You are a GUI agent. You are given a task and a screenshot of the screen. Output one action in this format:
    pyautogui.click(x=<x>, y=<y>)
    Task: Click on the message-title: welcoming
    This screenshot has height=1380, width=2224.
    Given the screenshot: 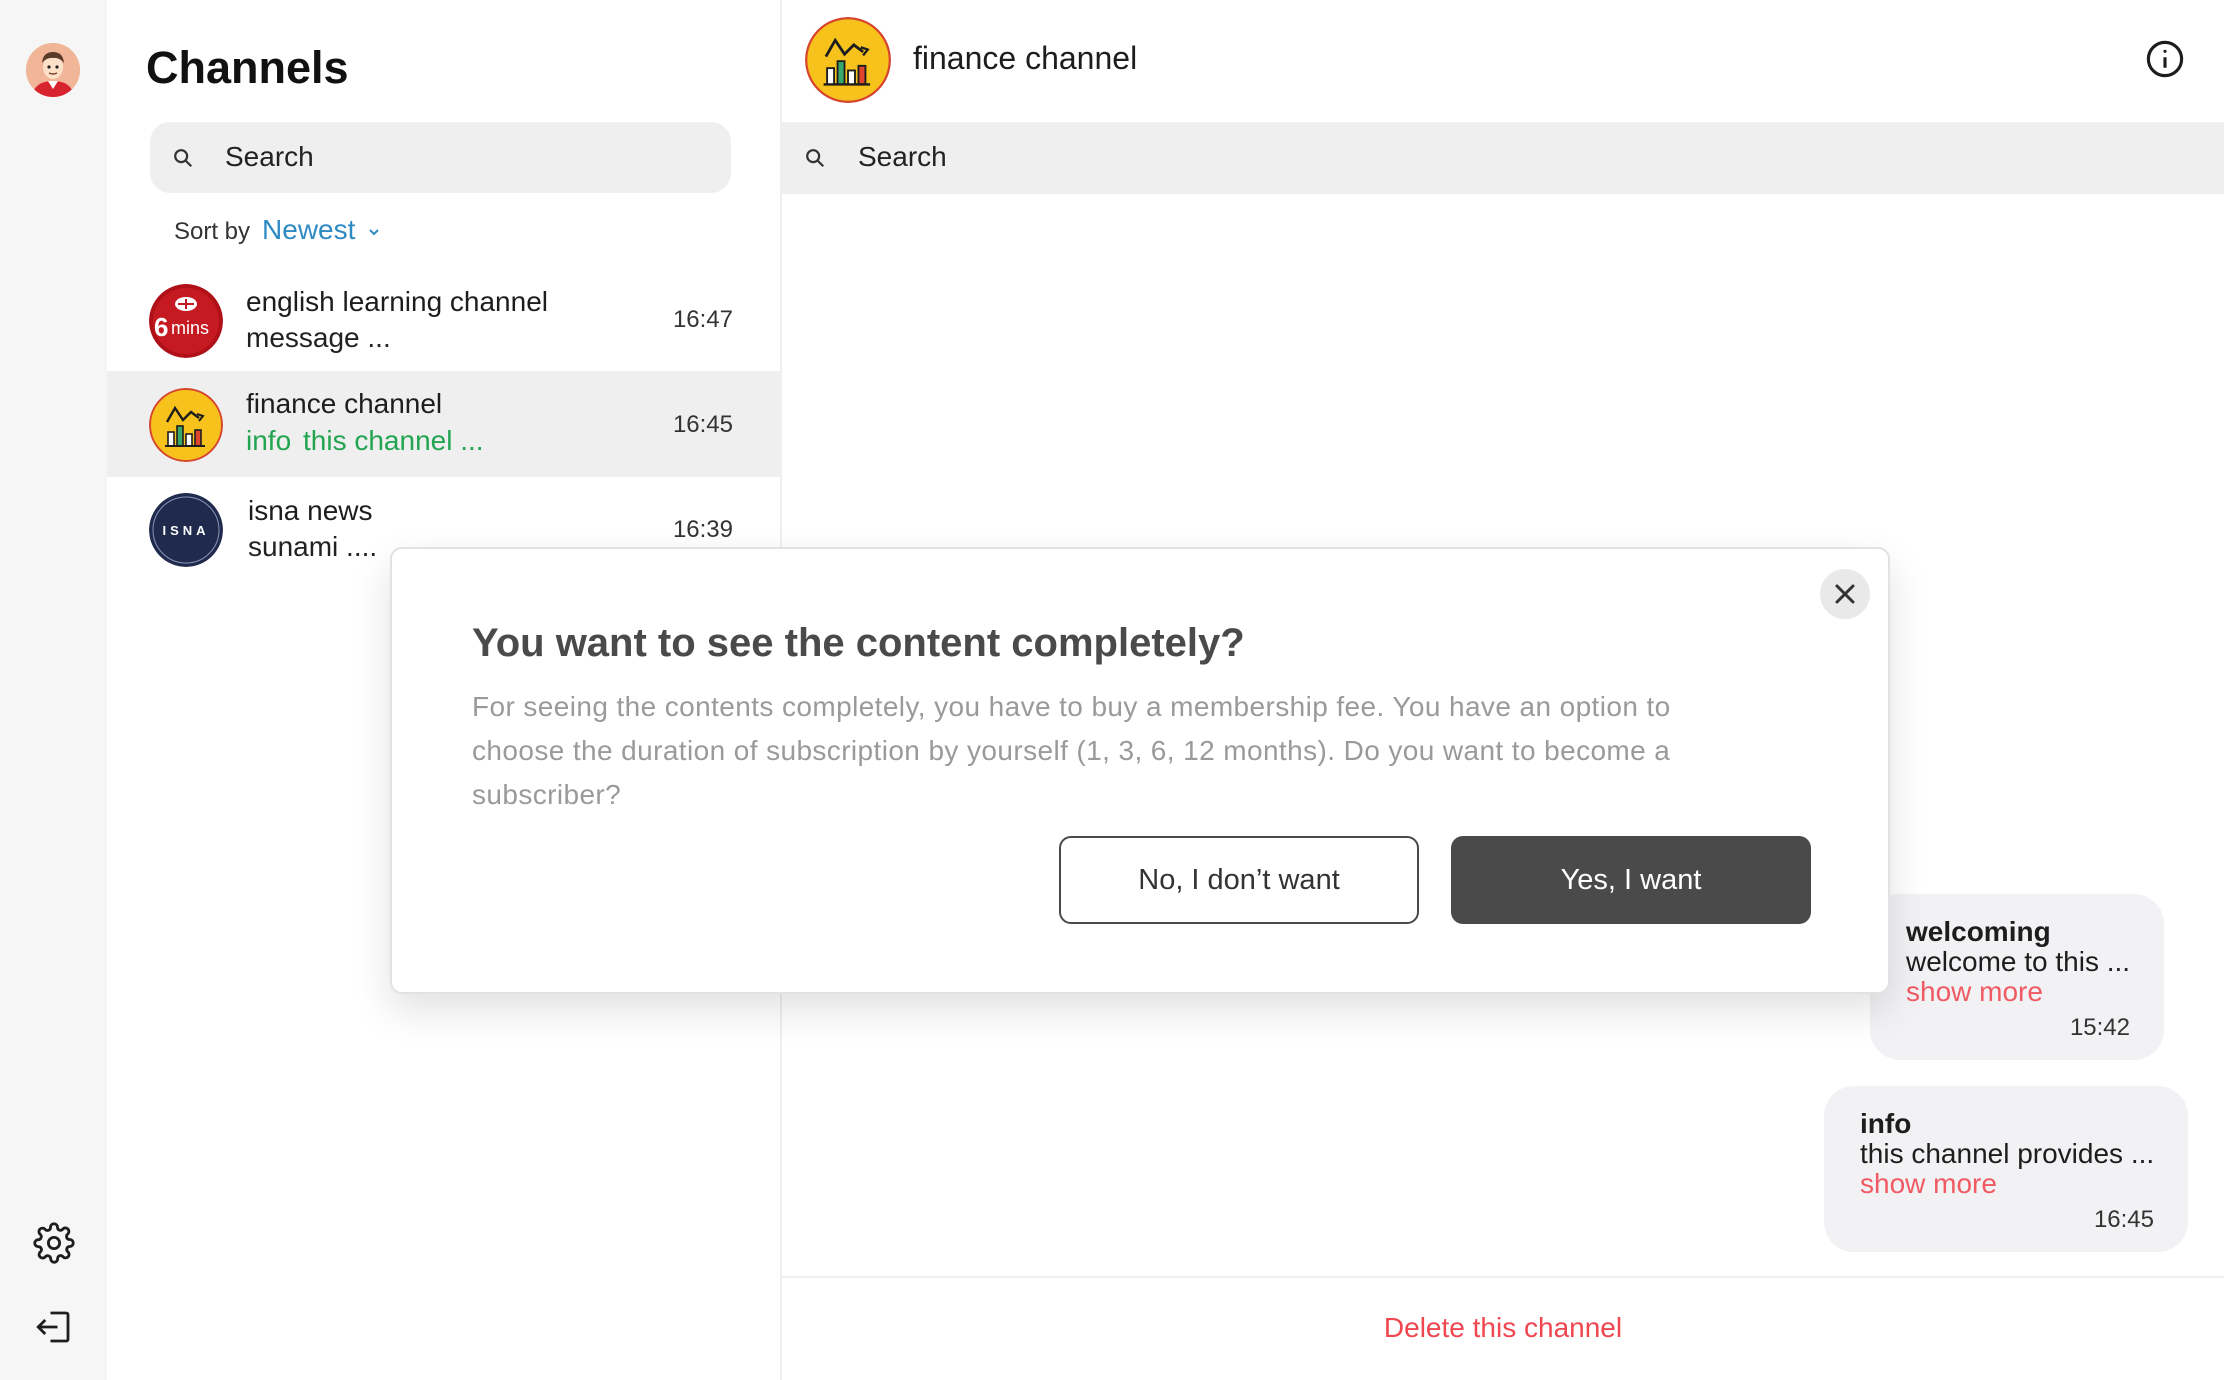 What is the action you would take?
    pyautogui.click(x=1978, y=931)
    